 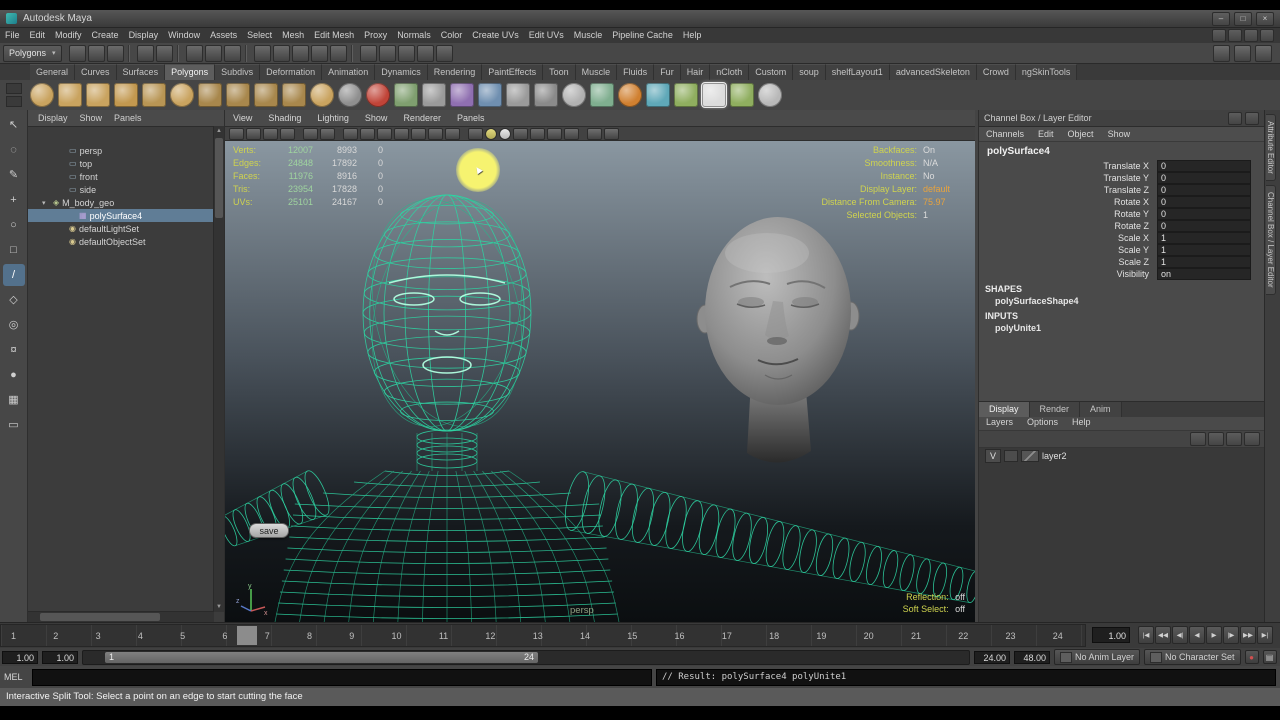 I want to click on auto-keyframe-toggle: ●, so click(x=1251, y=657).